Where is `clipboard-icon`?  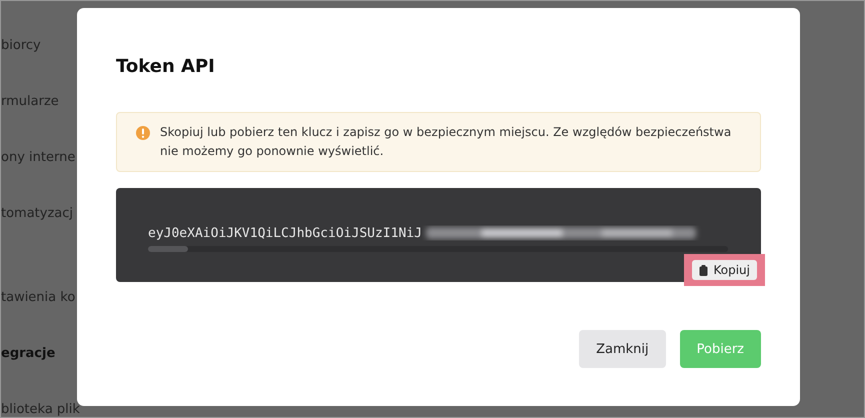 clipboard-icon is located at coordinates (703, 270).